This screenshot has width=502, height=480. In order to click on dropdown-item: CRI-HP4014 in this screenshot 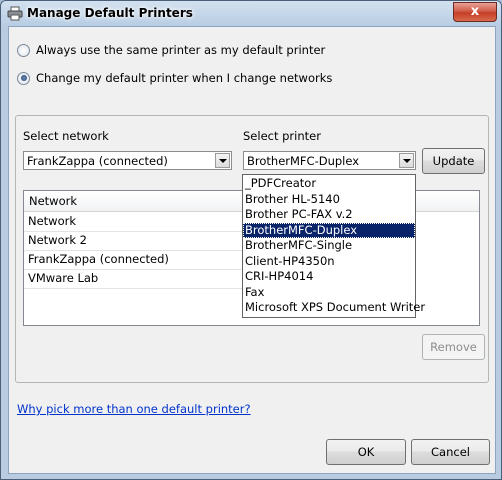, I will do `click(329, 277)`.